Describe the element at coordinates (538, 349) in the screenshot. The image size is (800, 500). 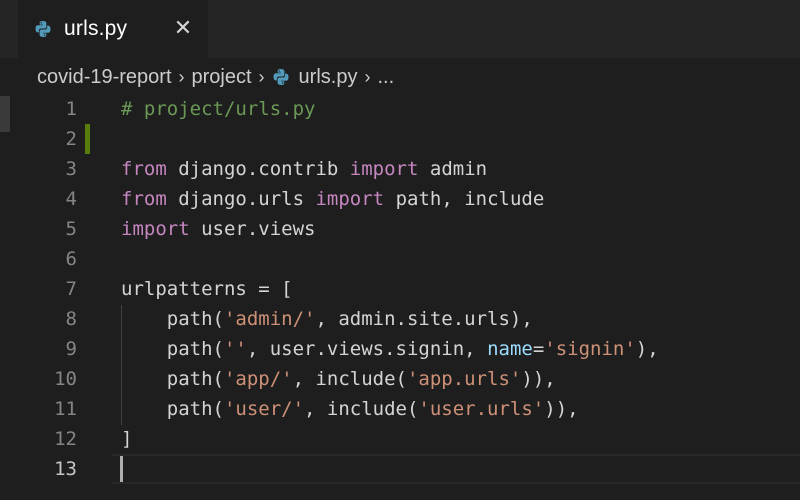
I see `code-token: =` at that location.